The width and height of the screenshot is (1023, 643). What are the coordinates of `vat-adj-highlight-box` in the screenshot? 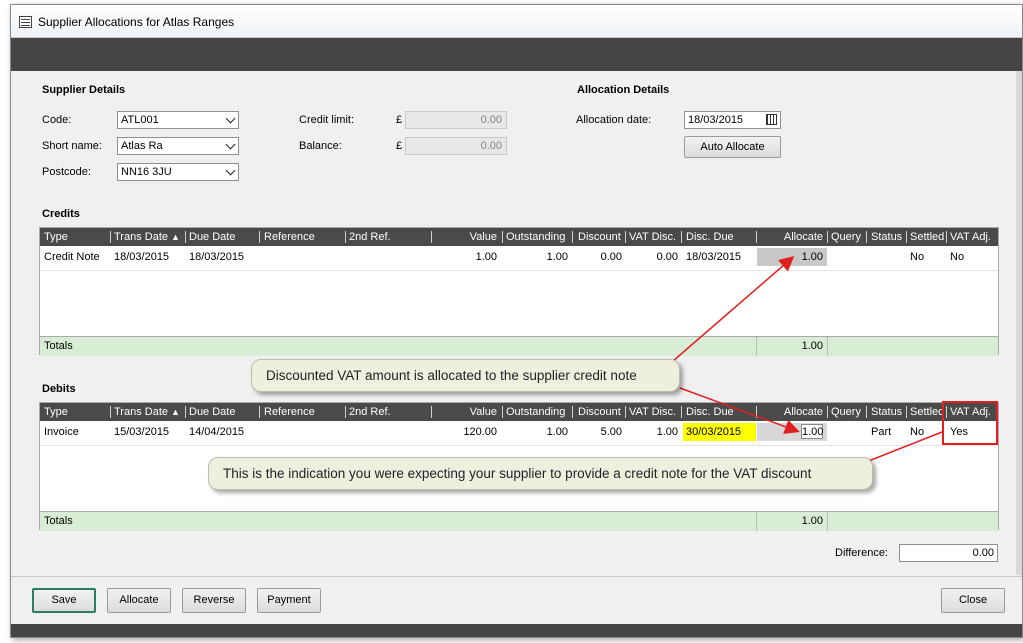 It's located at (970, 423).